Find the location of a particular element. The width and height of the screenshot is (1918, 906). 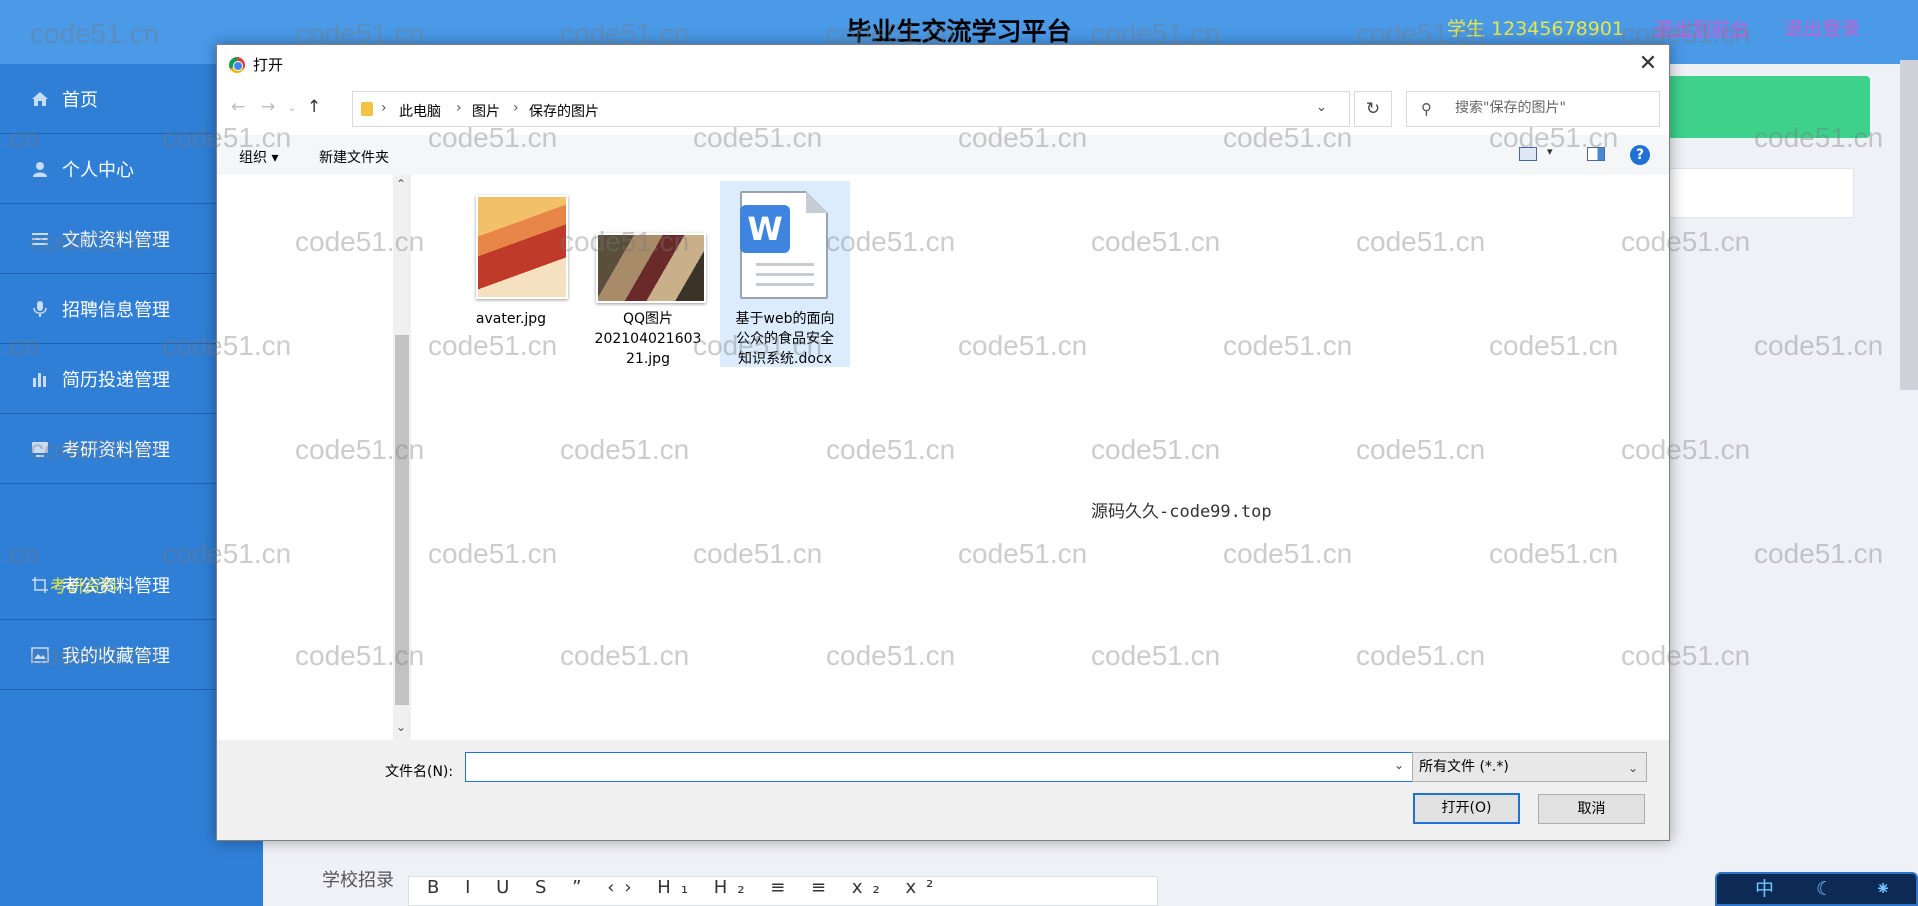

sidebar-item-label: 考研资料管理 is located at coordinates (116, 450).